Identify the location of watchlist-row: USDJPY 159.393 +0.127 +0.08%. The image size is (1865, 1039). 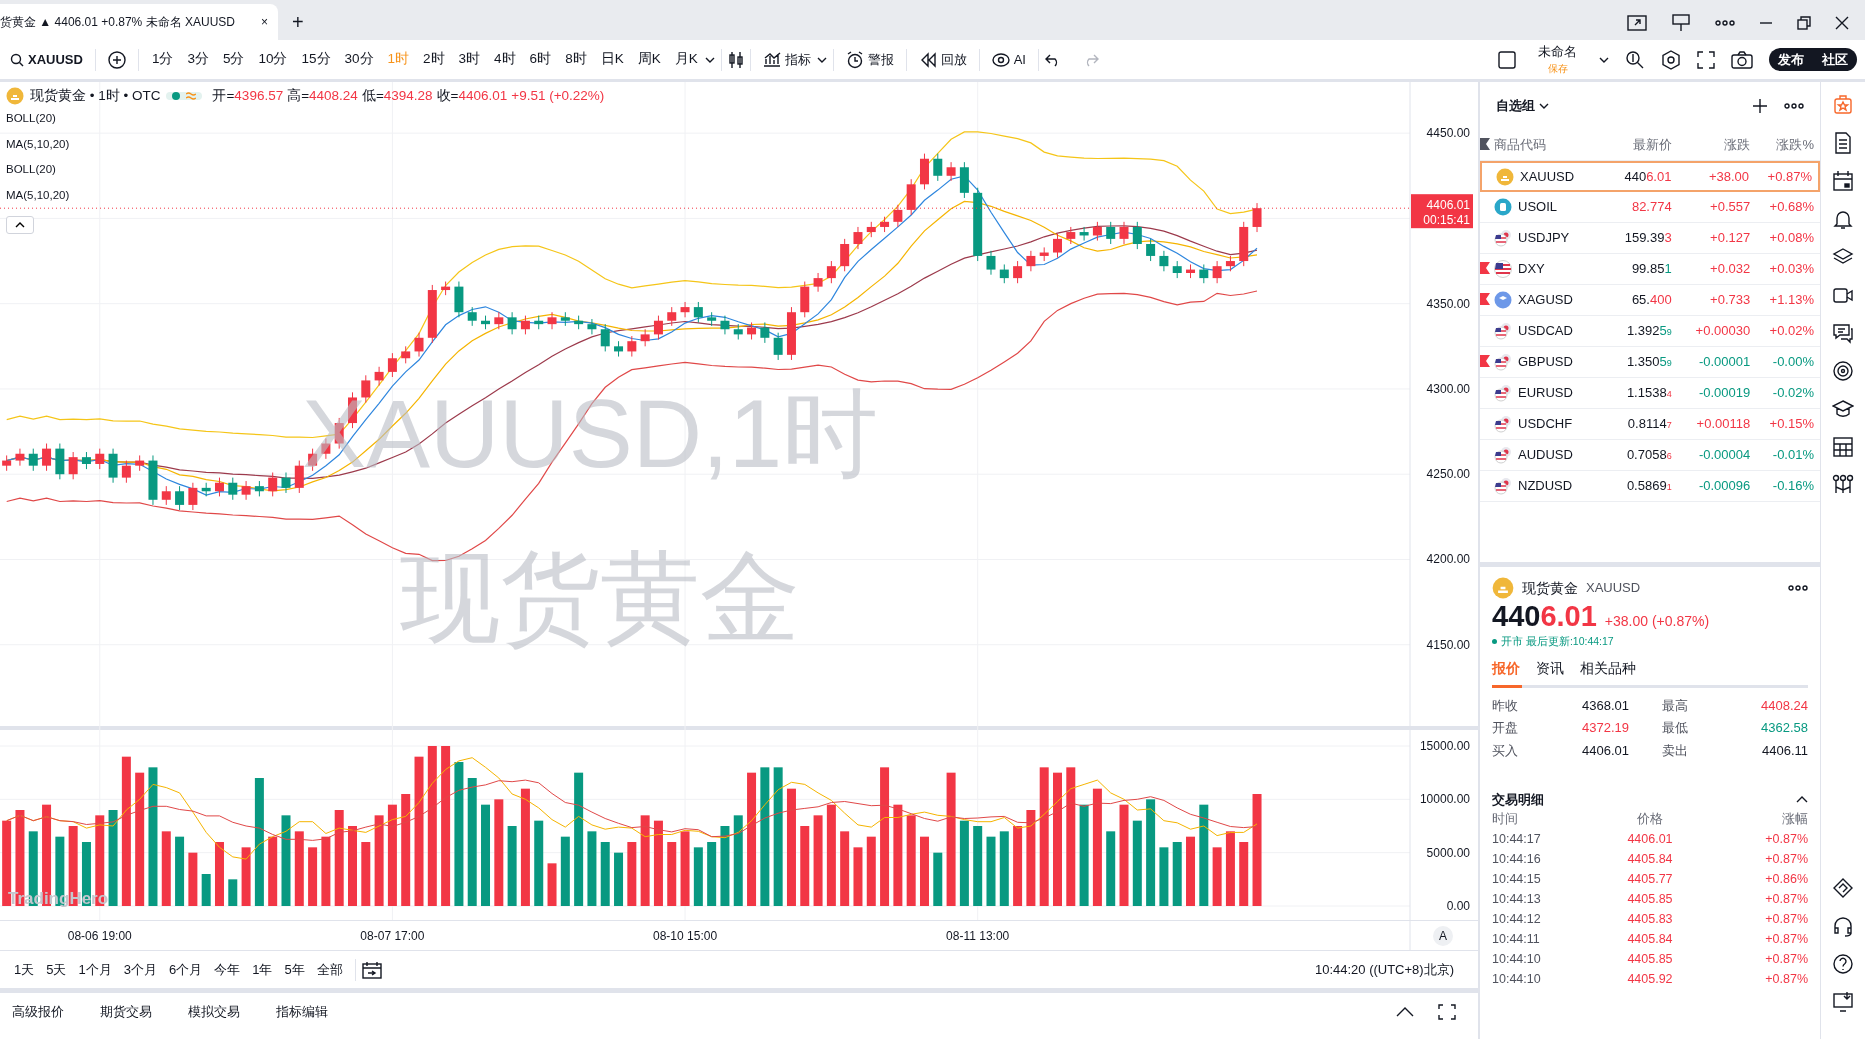
(1650, 238).